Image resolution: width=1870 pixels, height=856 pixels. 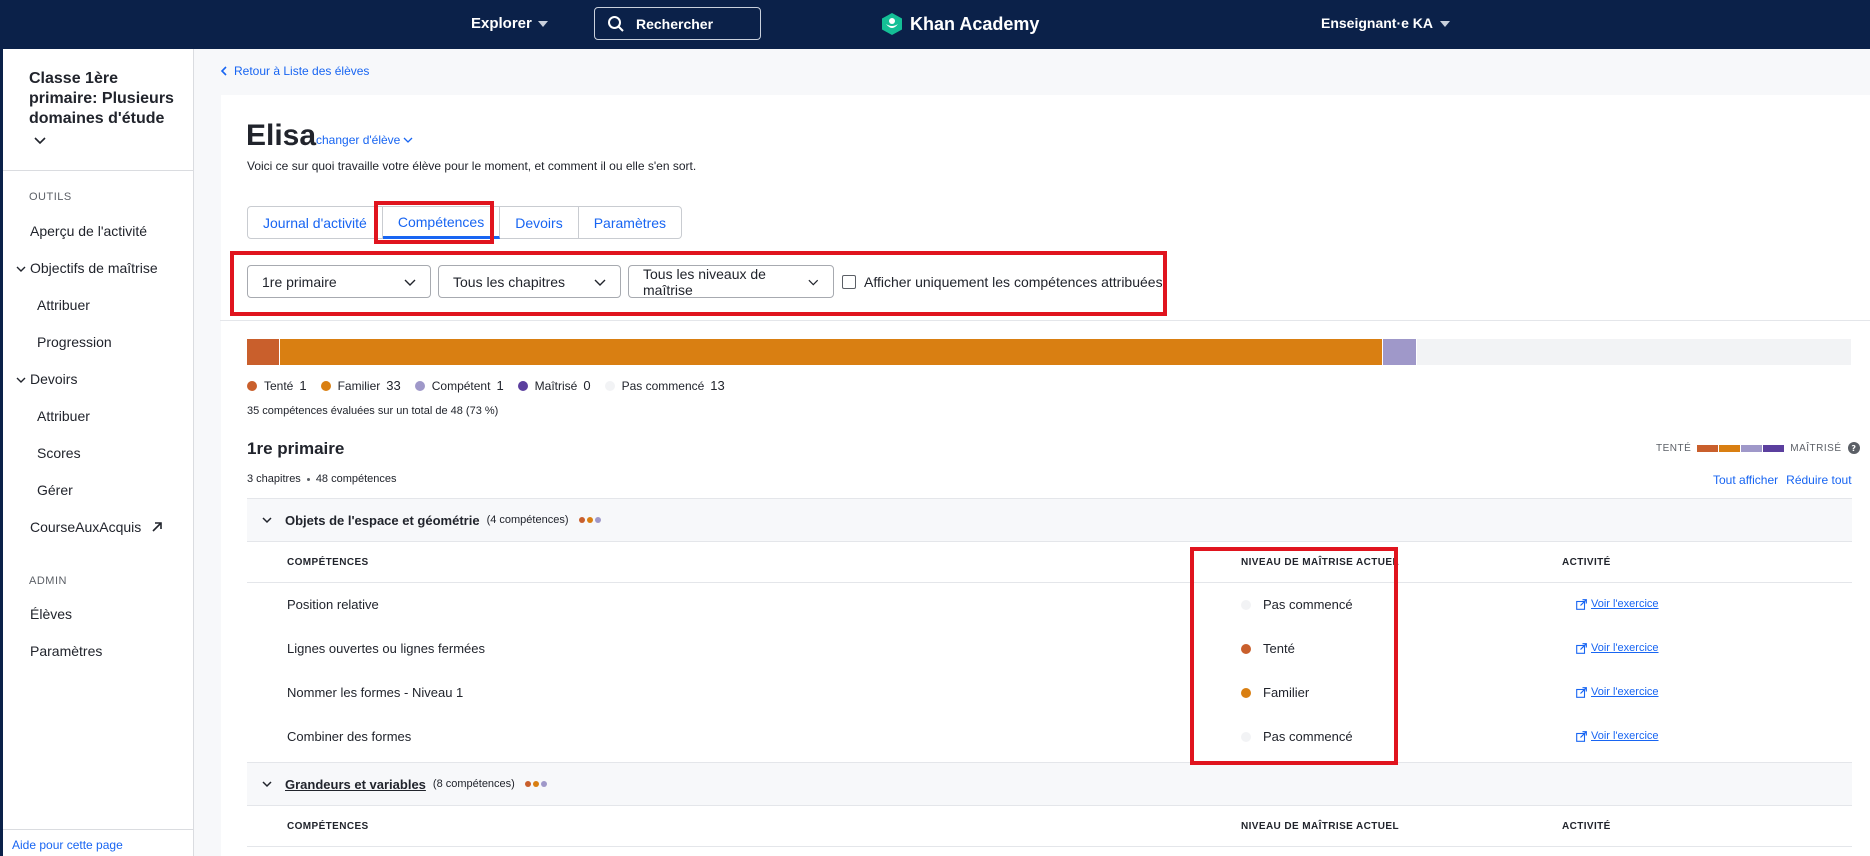 What do you see at coordinates (281, 135) in the screenshot?
I see `student-name: Elisa` at bounding box center [281, 135].